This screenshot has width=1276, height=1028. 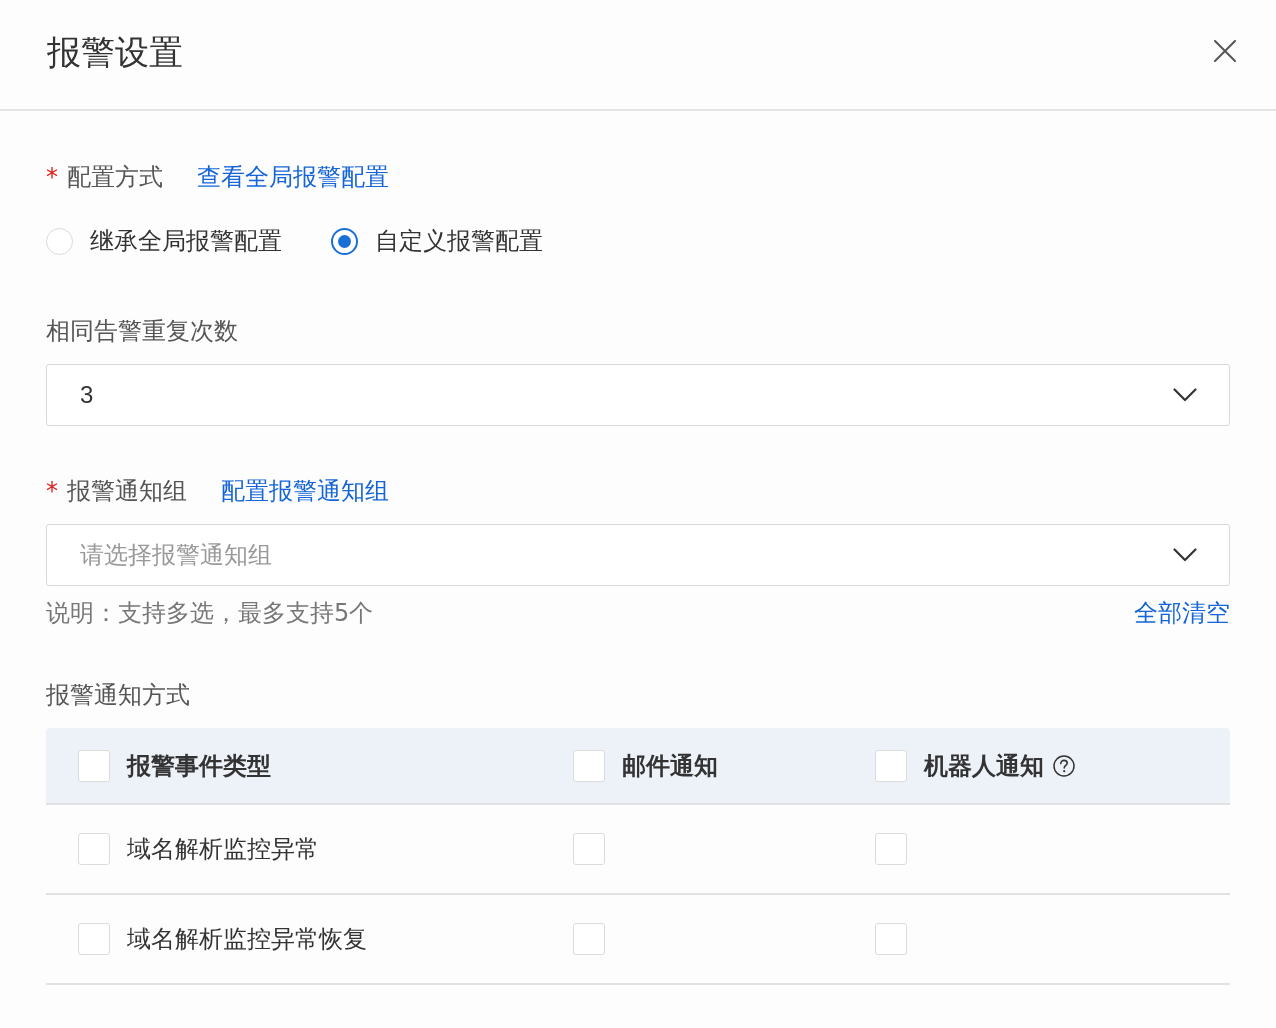 What do you see at coordinates (210, 613) in the screenshot?
I see `help-text: 说明：支持多选，最多支持5个` at bounding box center [210, 613].